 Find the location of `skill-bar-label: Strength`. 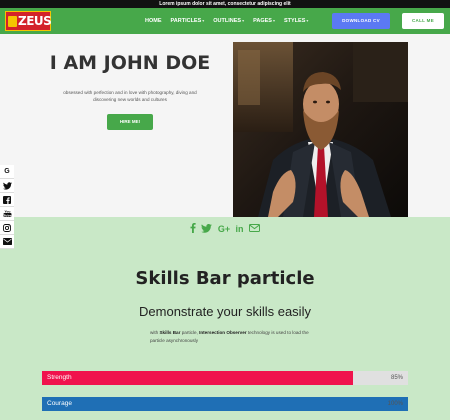

skill-bar-label: Strength is located at coordinates (59, 377).